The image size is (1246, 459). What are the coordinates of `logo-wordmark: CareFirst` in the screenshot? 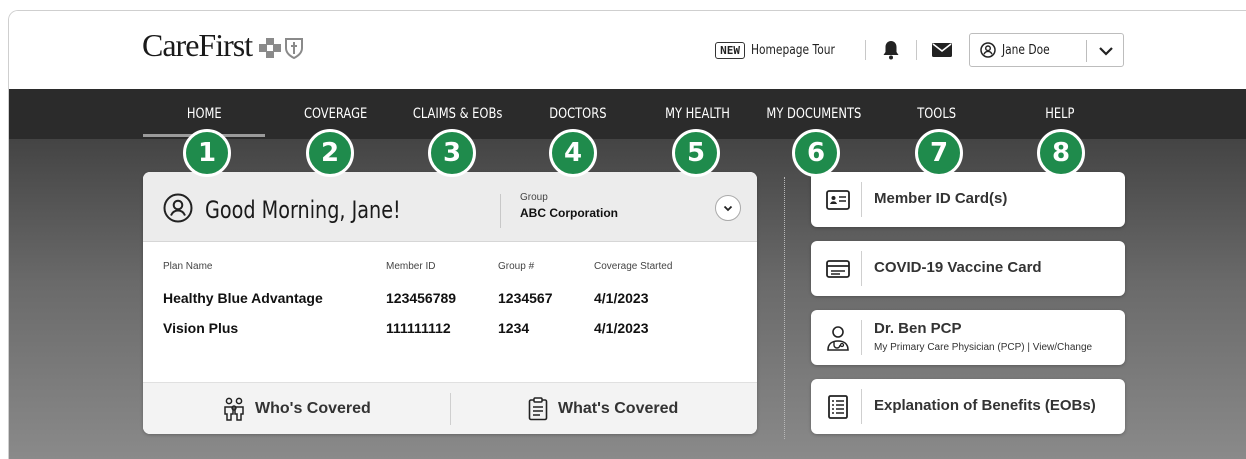 It's located at (197, 45).